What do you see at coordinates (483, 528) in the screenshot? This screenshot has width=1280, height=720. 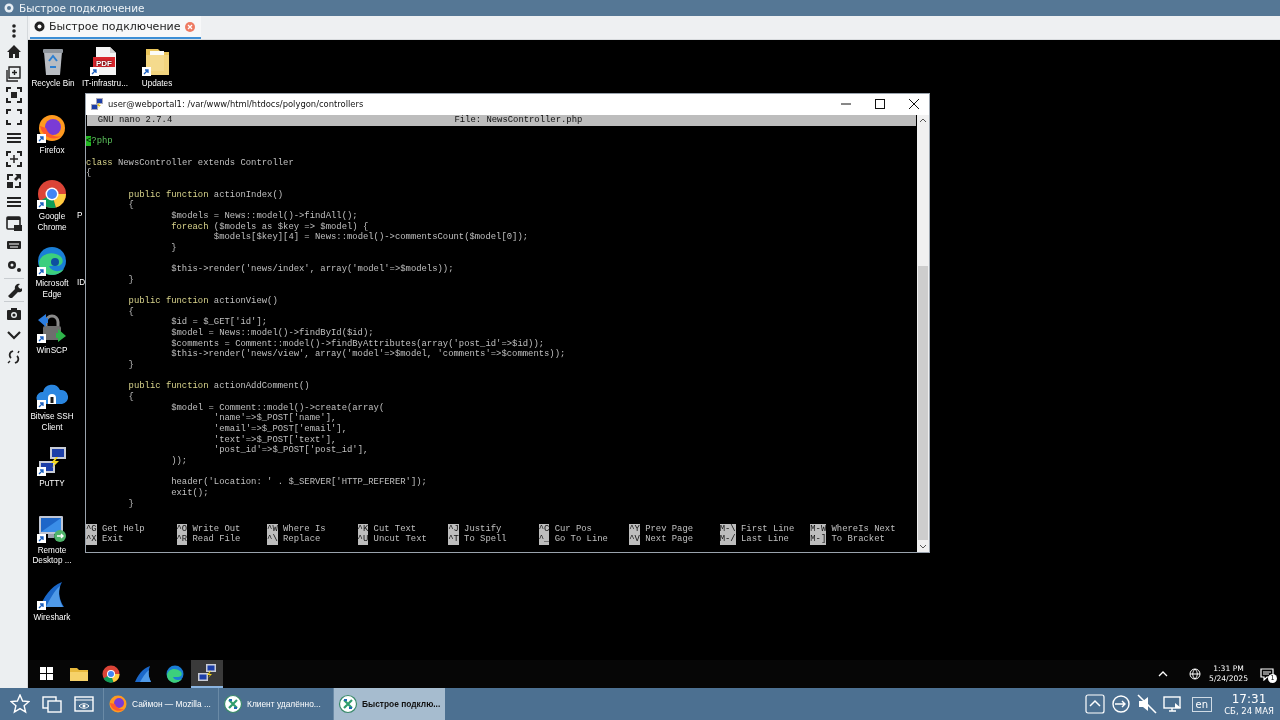 I see `shortcut-label: Justify` at bounding box center [483, 528].